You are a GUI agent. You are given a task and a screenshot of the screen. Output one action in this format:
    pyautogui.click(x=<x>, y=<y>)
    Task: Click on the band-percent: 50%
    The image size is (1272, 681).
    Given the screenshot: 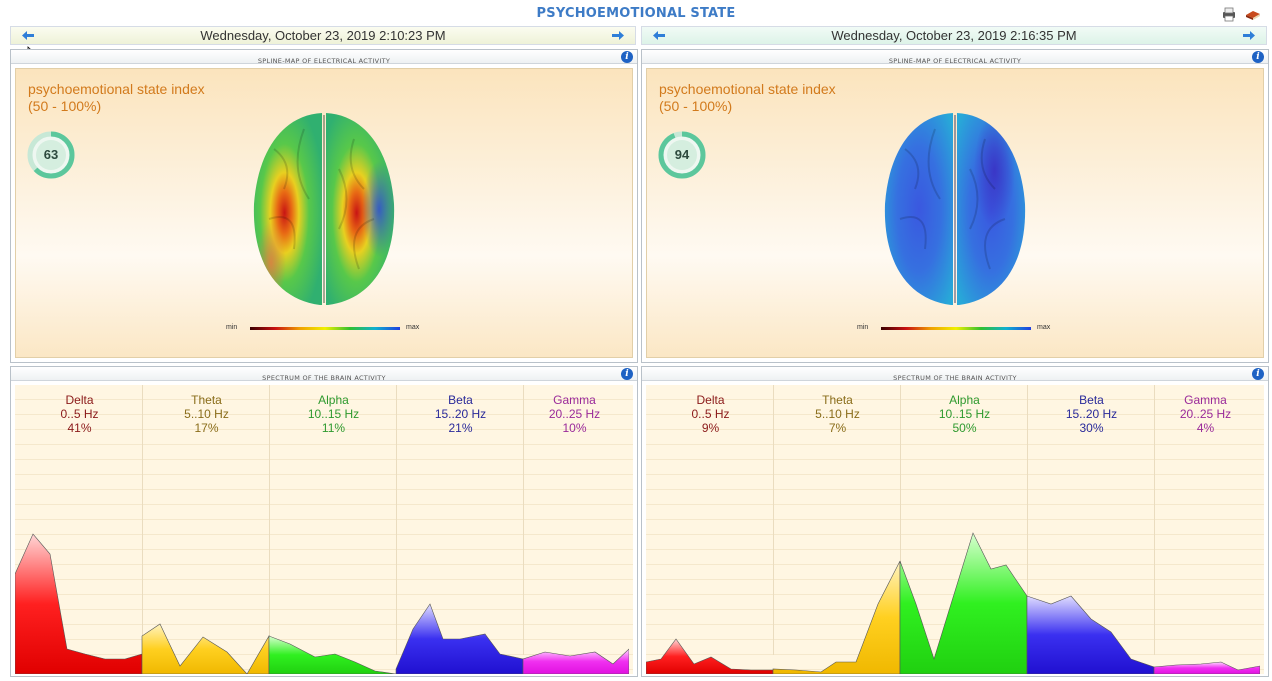 What is the action you would take?
    pyautogui.click(x=964, y=428)
    